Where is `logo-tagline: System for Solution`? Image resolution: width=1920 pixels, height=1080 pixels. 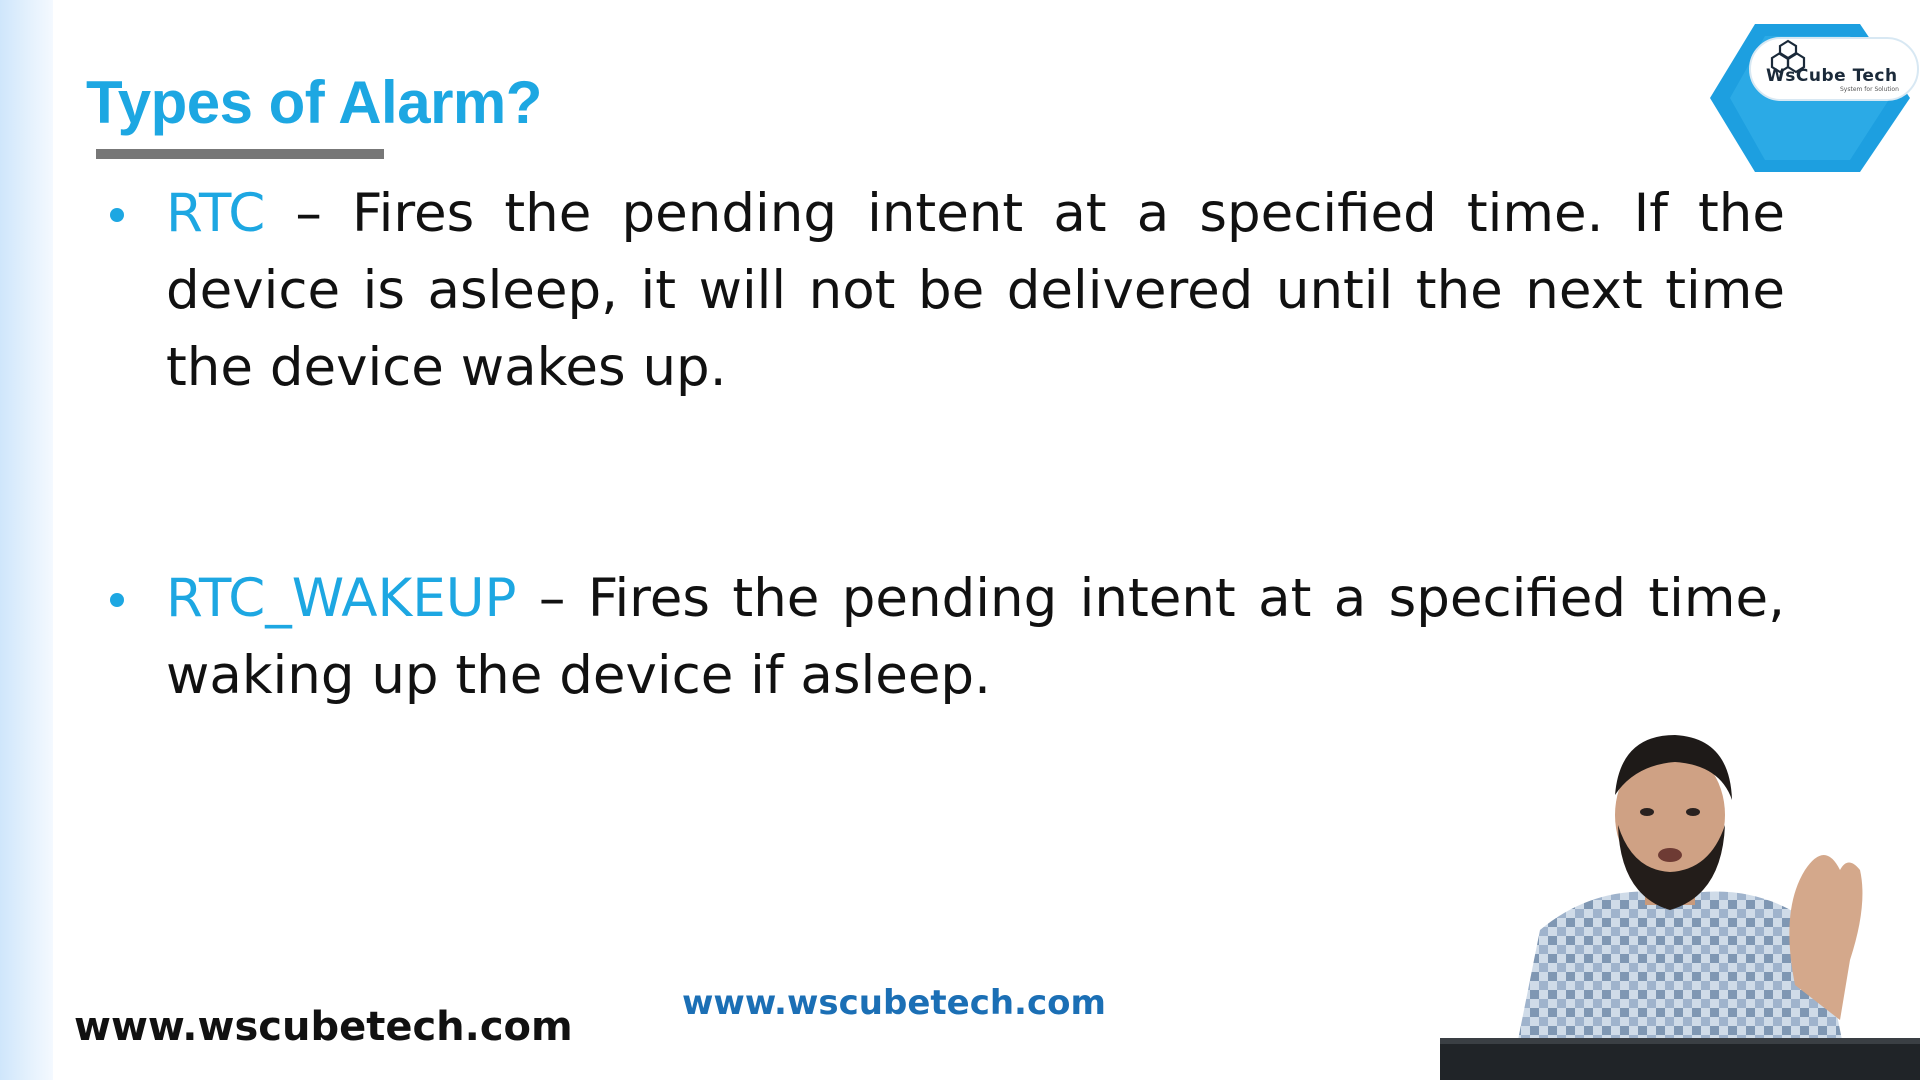 logo-tagline: System for Solution is located at coordinates (1869, 89).